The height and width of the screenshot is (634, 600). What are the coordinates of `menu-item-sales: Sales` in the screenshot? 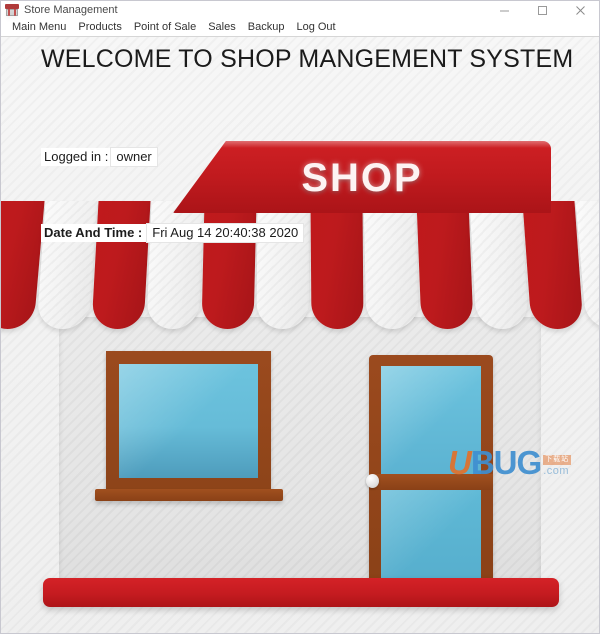 It's located at (222, 27).